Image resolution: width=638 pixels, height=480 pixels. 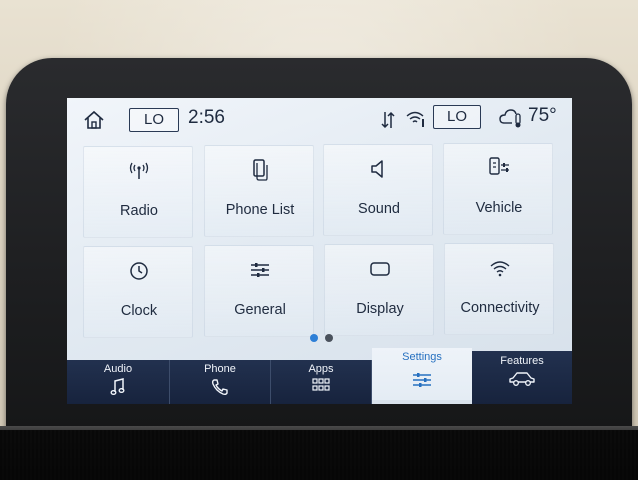 I want to click on nav-features: Features, so click(x=522, y=377).